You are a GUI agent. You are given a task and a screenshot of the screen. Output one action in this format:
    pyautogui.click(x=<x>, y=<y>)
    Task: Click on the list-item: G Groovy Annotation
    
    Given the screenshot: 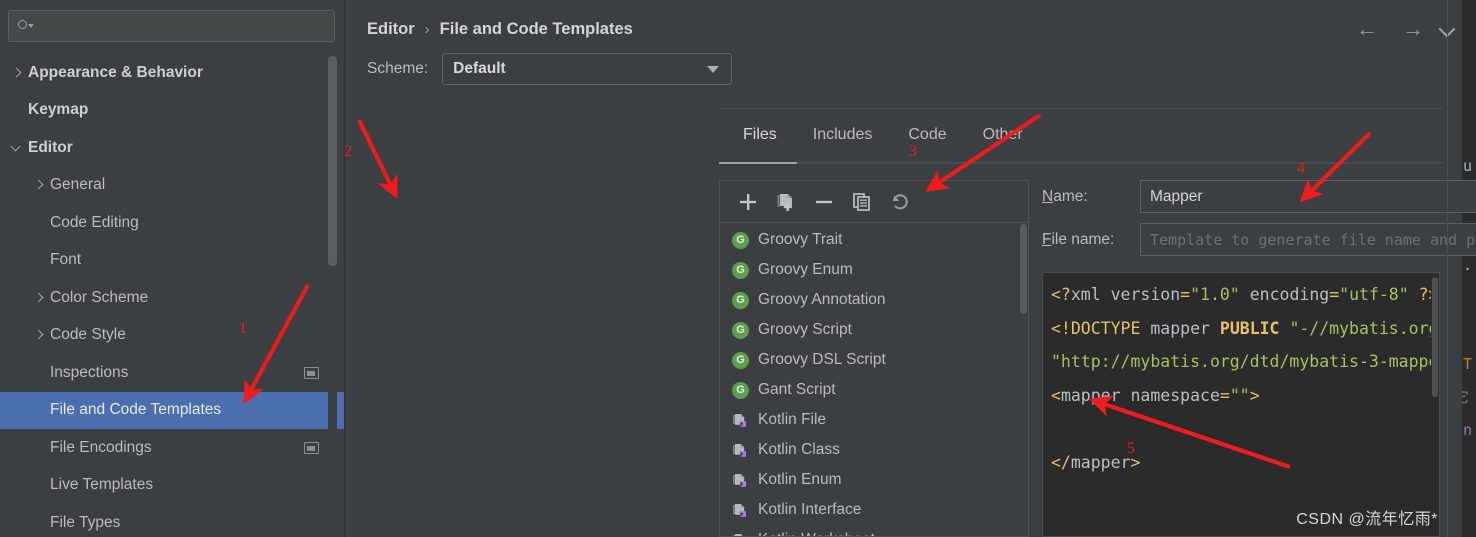 What is the action you would take?
    pyautogui.click(x=874, y=300)
    